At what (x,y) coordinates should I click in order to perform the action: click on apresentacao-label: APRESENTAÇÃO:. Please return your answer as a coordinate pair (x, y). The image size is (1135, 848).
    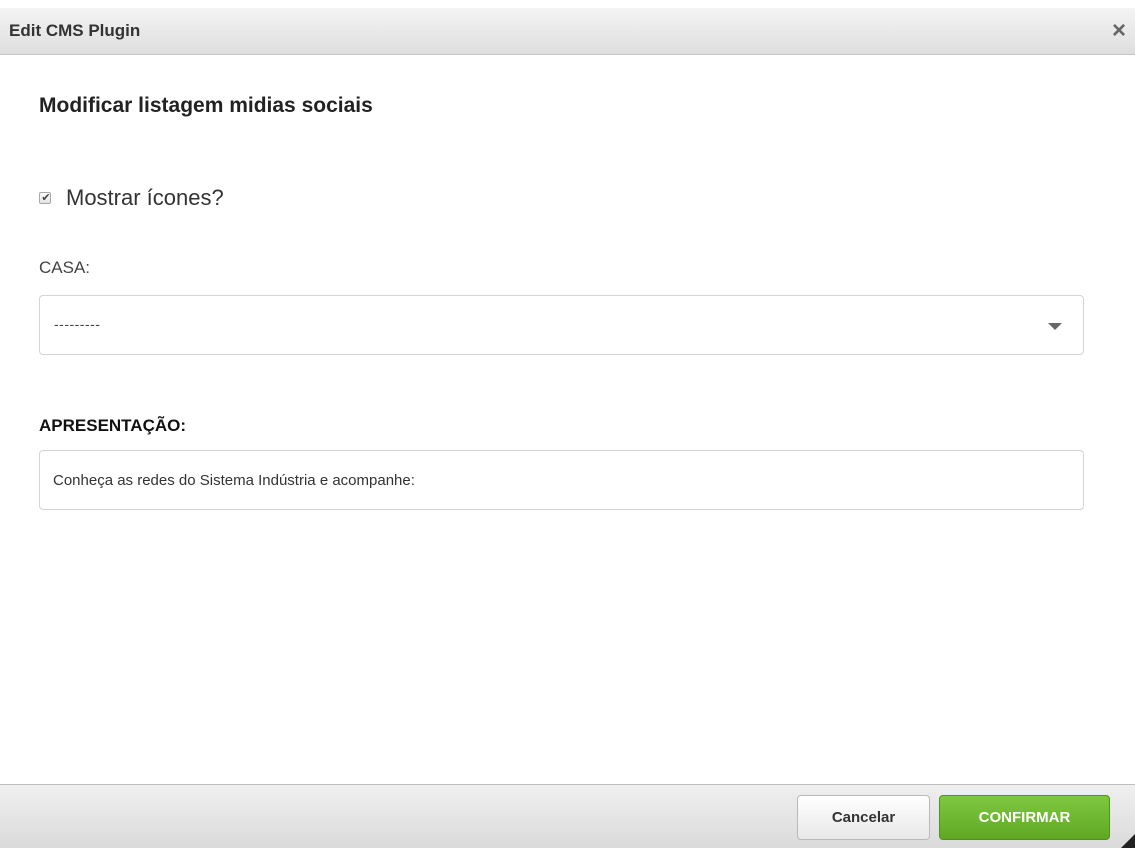
    Looking at the image, I should click on (113, 425).